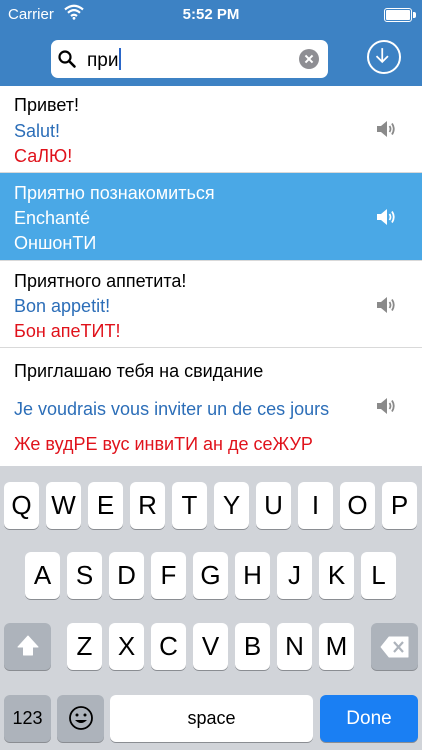 The height and width of the screenshot is (750, 422). I want to click on key-k: K, so click(336, 575).